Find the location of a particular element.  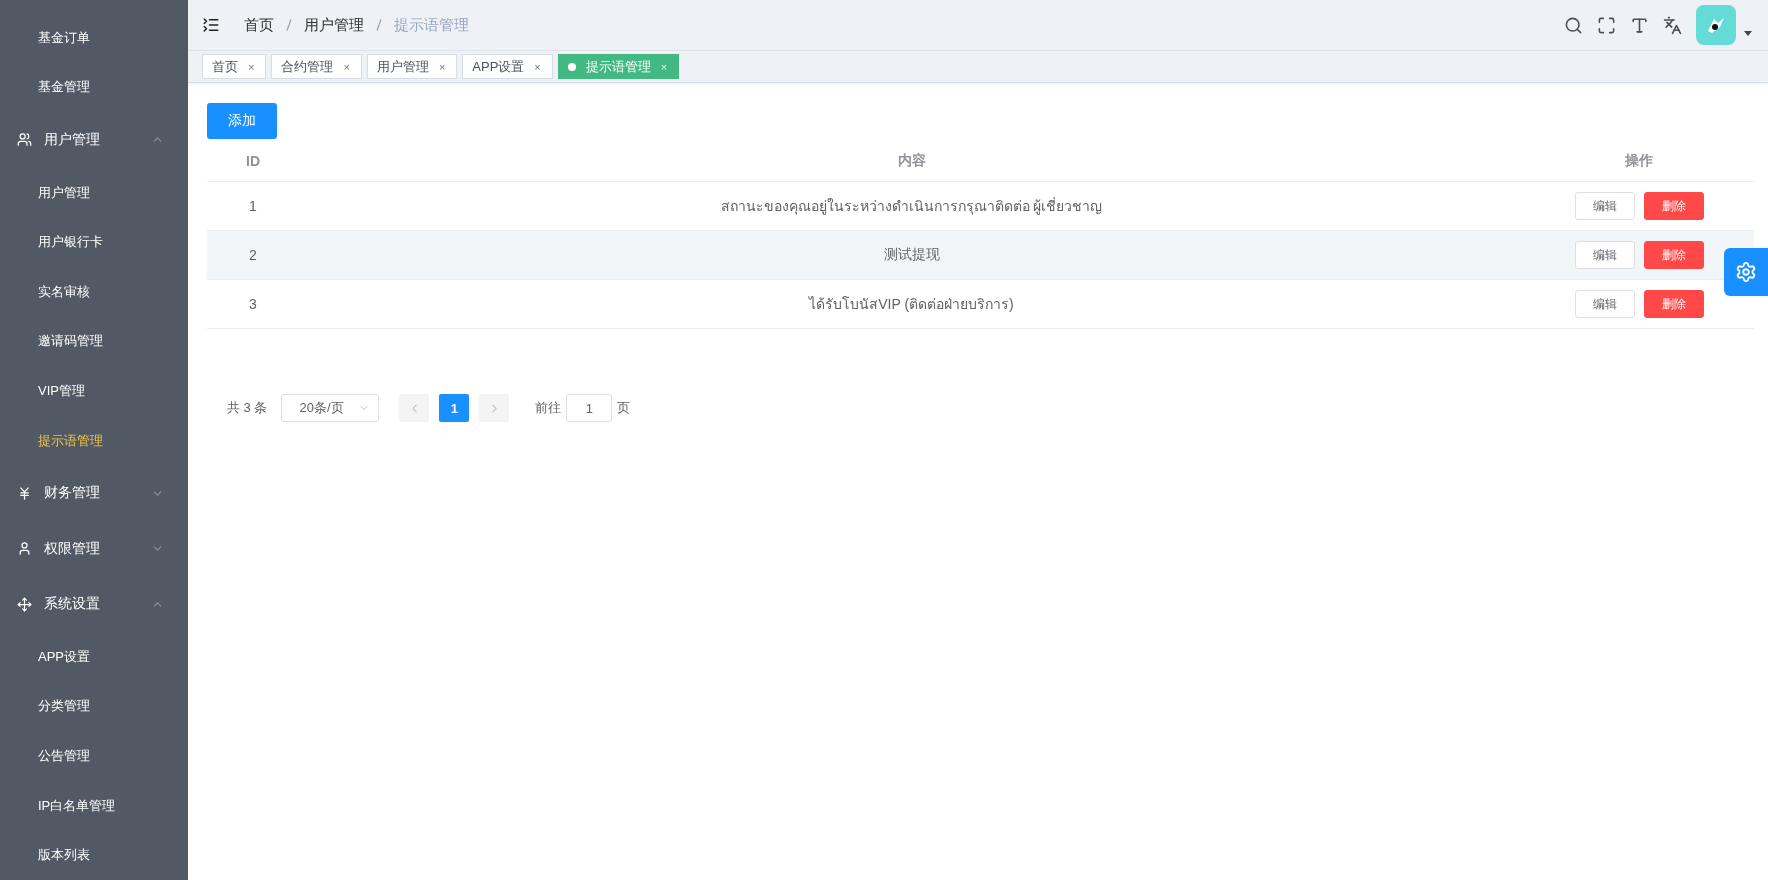

sidebar-item: APP设置 is located at coordinates (94, 656).